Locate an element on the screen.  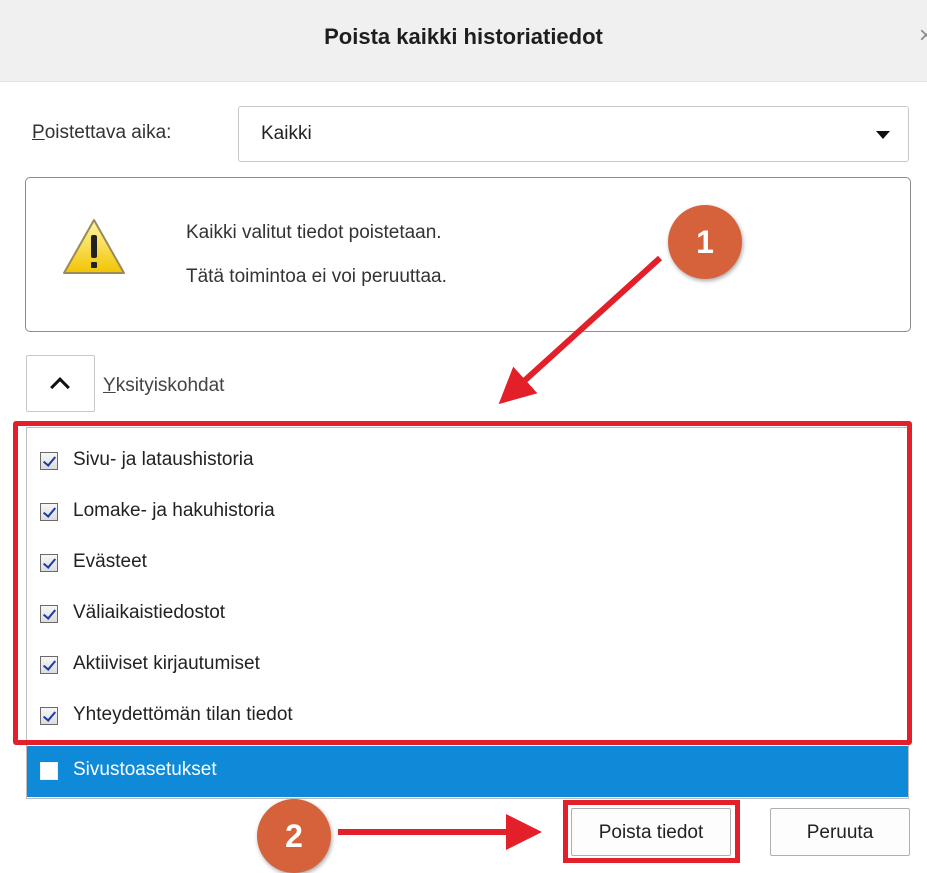
warning-icon is located at coordinates (94, 246).